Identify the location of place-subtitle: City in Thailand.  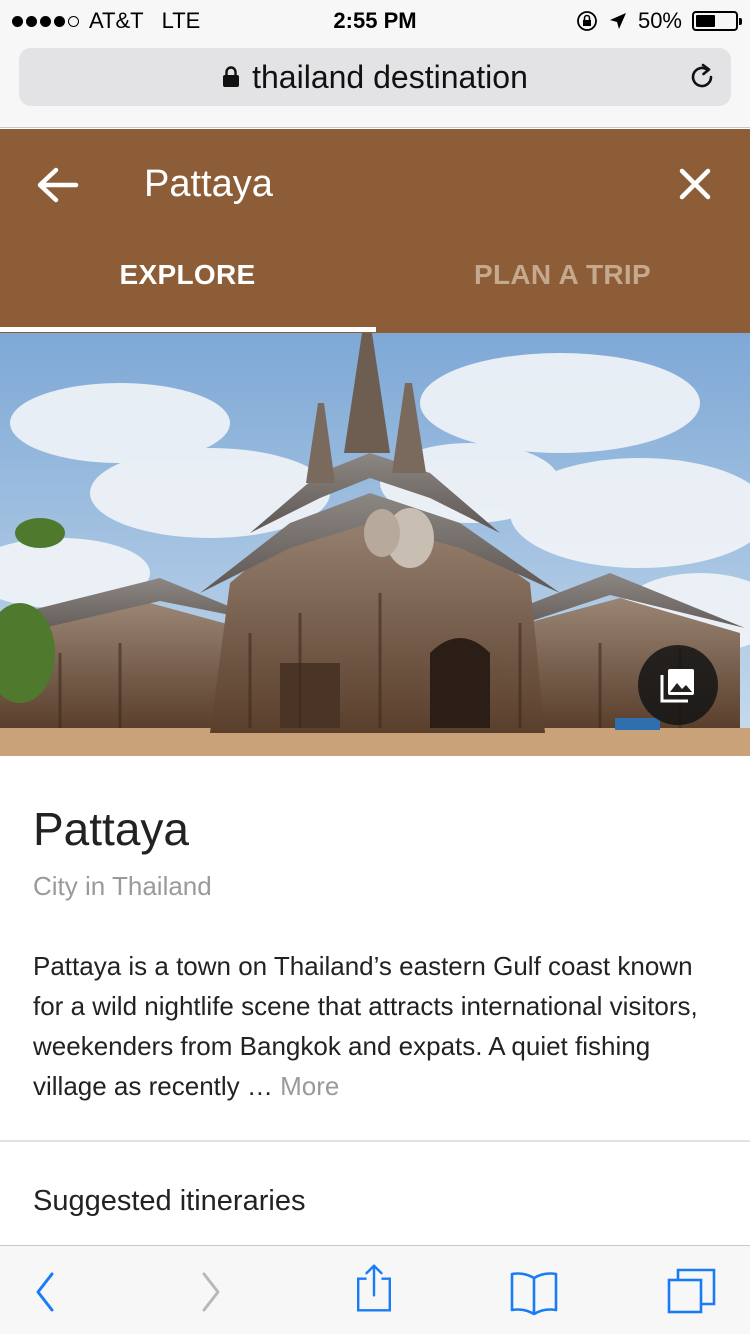
(122, 886).